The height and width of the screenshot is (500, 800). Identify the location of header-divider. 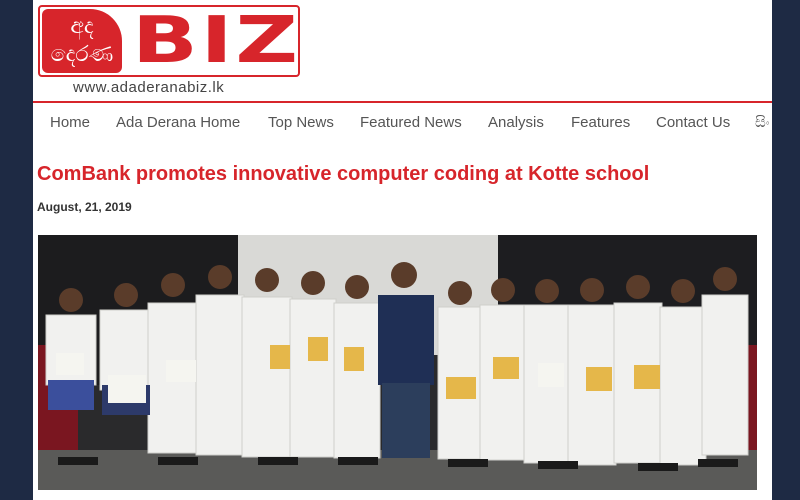
(402, 102).